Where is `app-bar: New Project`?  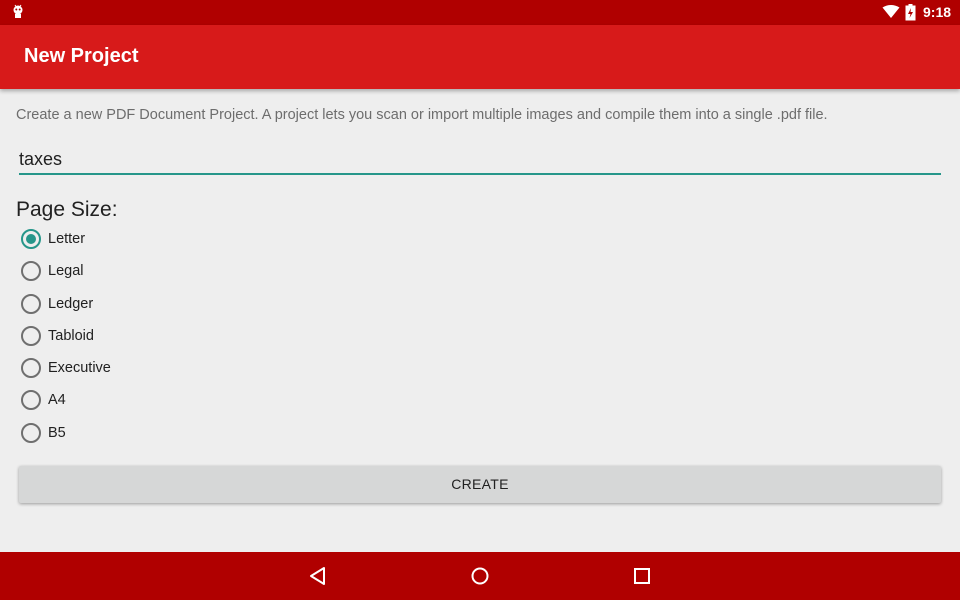
app-bar: New Project is located at coordinates (480, 57).